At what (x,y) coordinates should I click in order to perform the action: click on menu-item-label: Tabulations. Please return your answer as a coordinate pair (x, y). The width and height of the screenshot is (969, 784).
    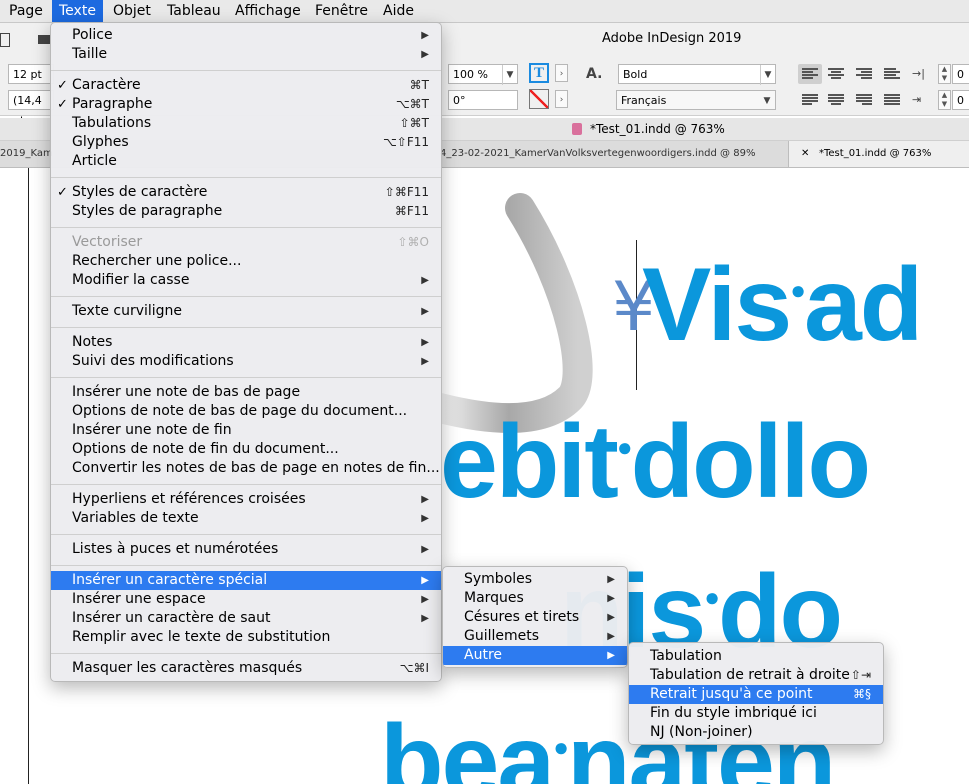
    Looking at the image, I should click on (112, 123).